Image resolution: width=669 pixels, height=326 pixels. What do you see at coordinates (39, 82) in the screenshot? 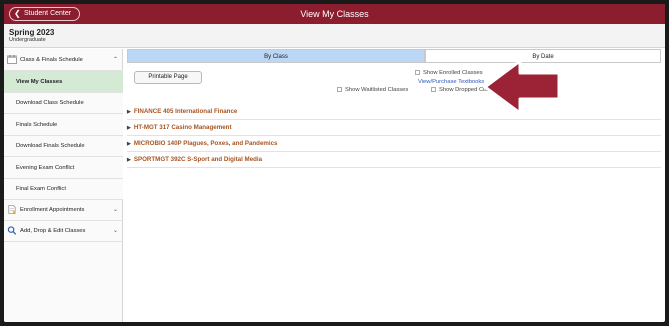
I see `sidebar-item-label: View My Classes` at bounding box center [39, 82].